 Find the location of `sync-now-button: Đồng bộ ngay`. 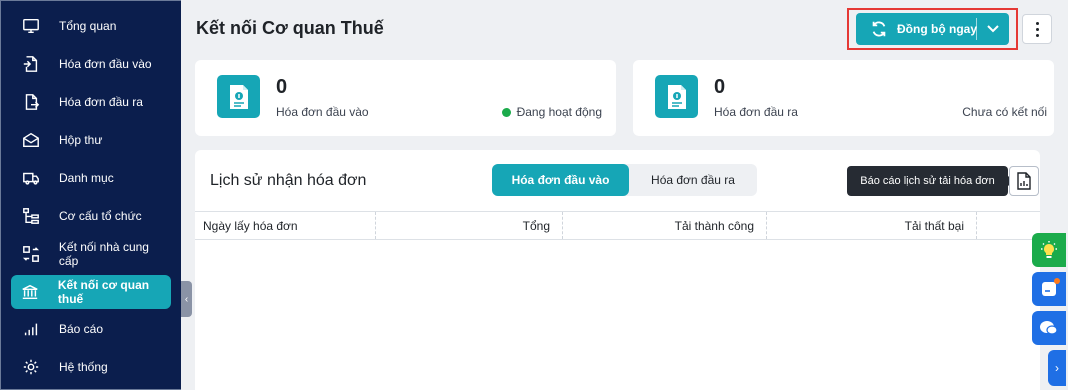

sync-now-button: Đồng bộ ngay is located at coordinates (932, 29).